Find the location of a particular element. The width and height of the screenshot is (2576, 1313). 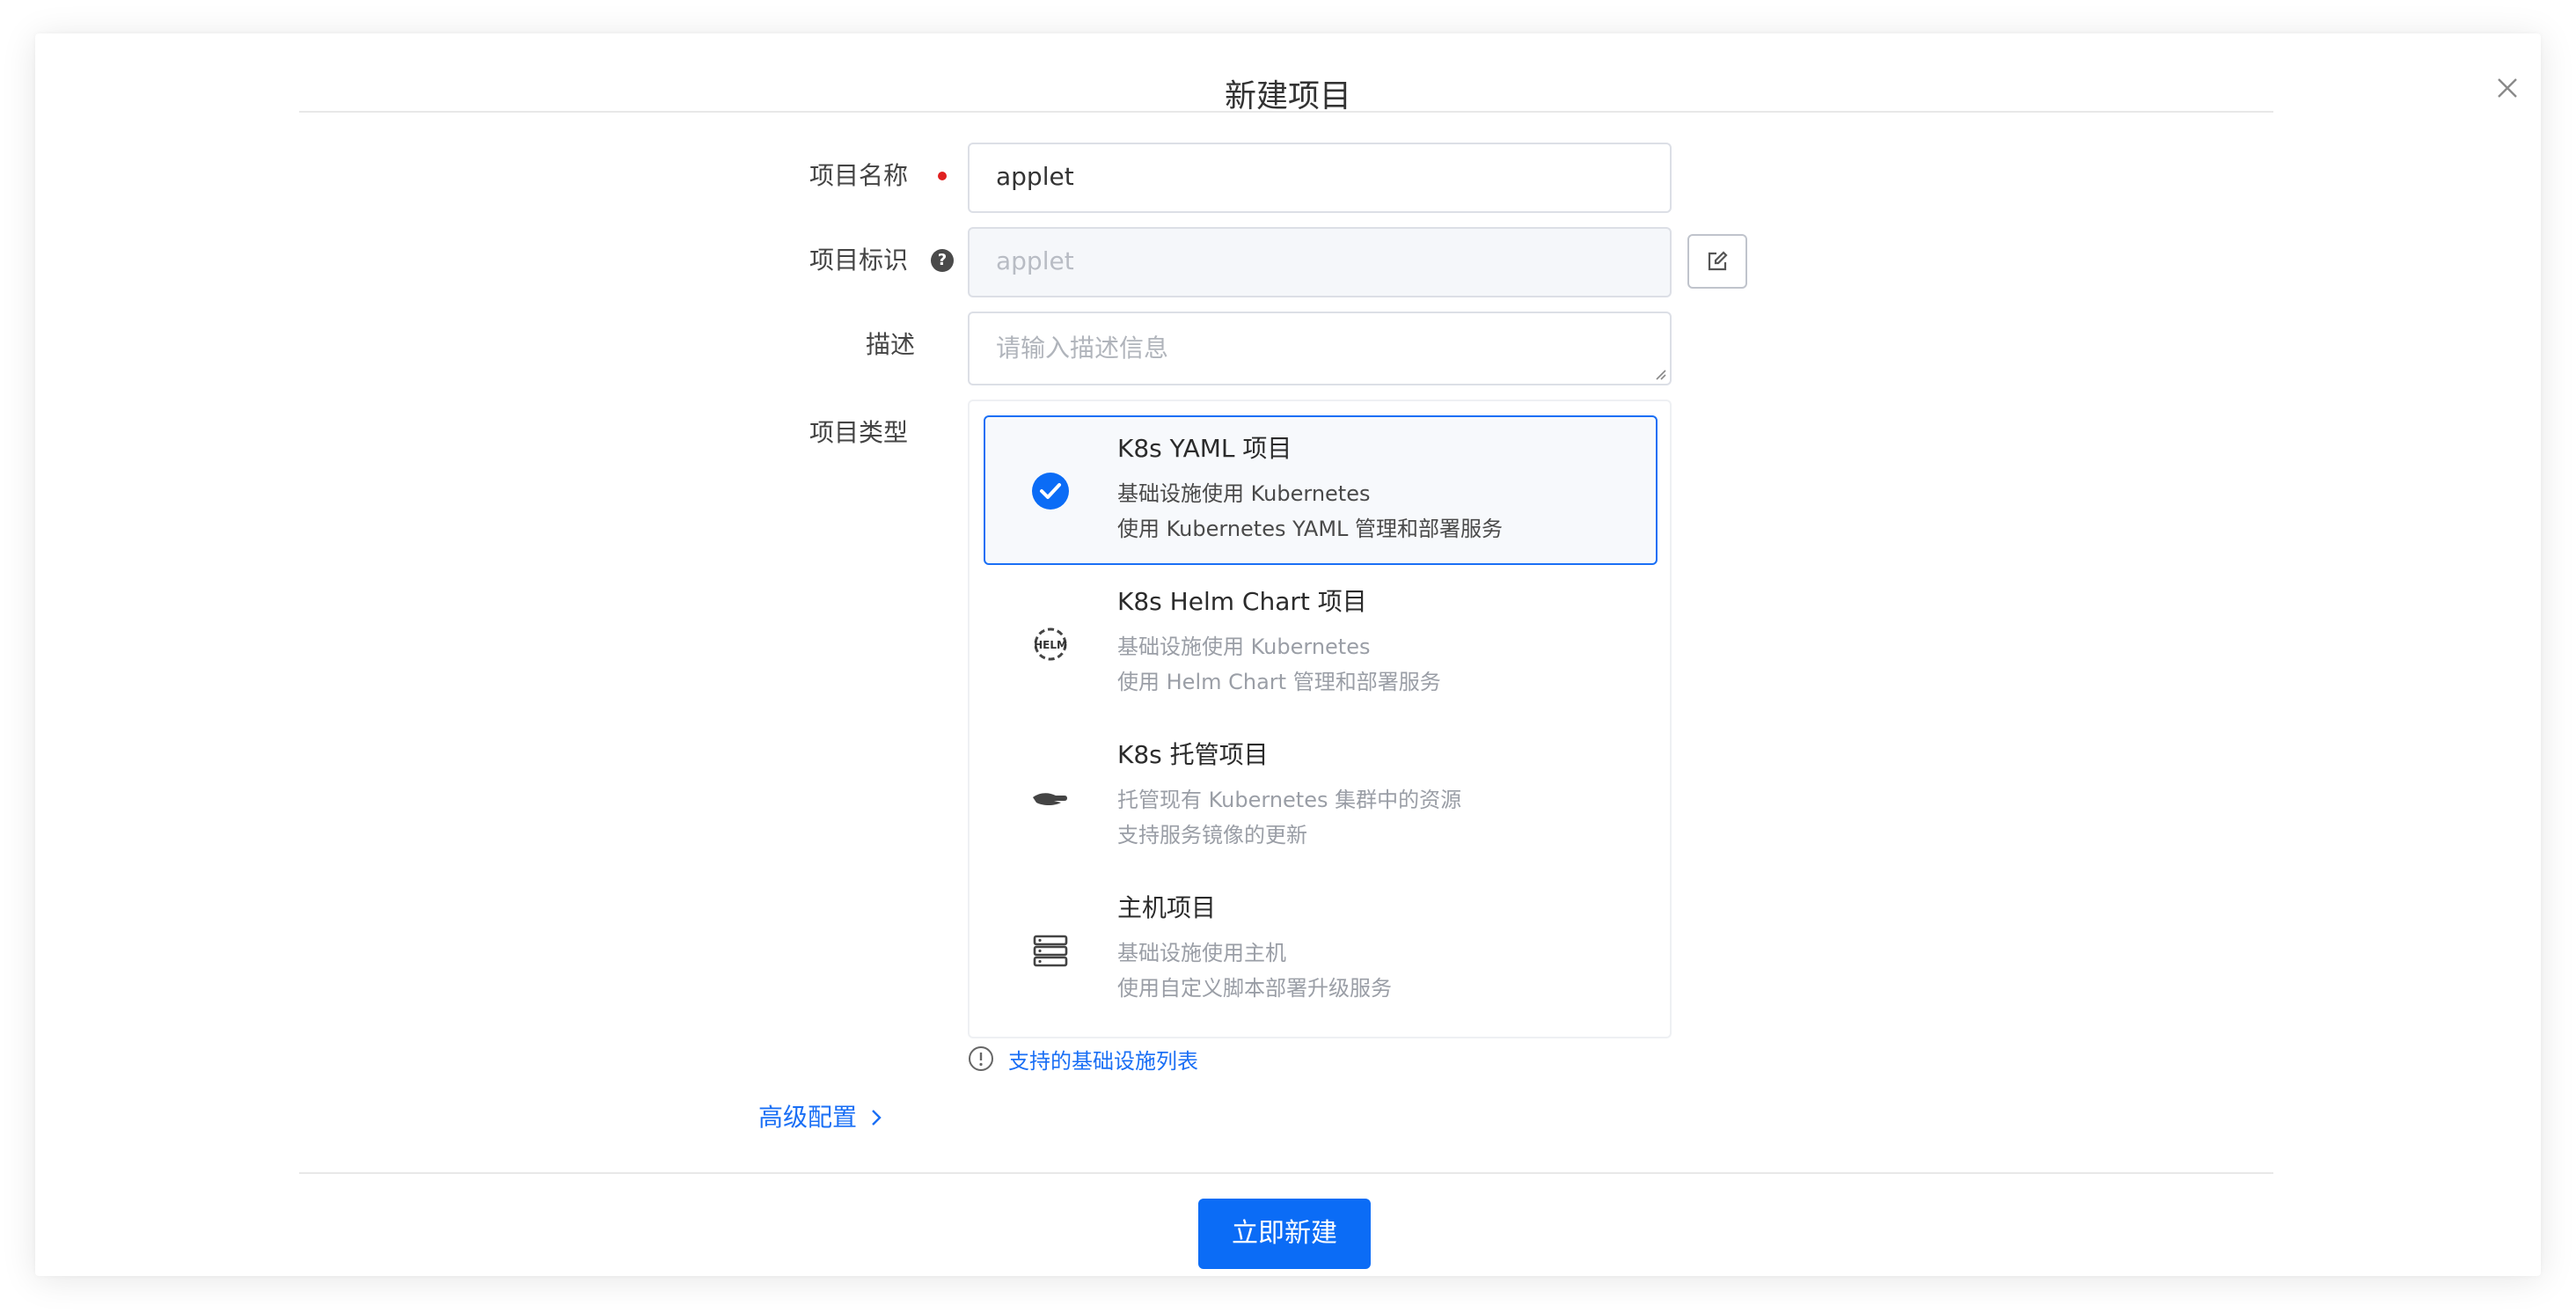

advanced-config-toggle: 高级配置 is located at coordinates (820, 1117).